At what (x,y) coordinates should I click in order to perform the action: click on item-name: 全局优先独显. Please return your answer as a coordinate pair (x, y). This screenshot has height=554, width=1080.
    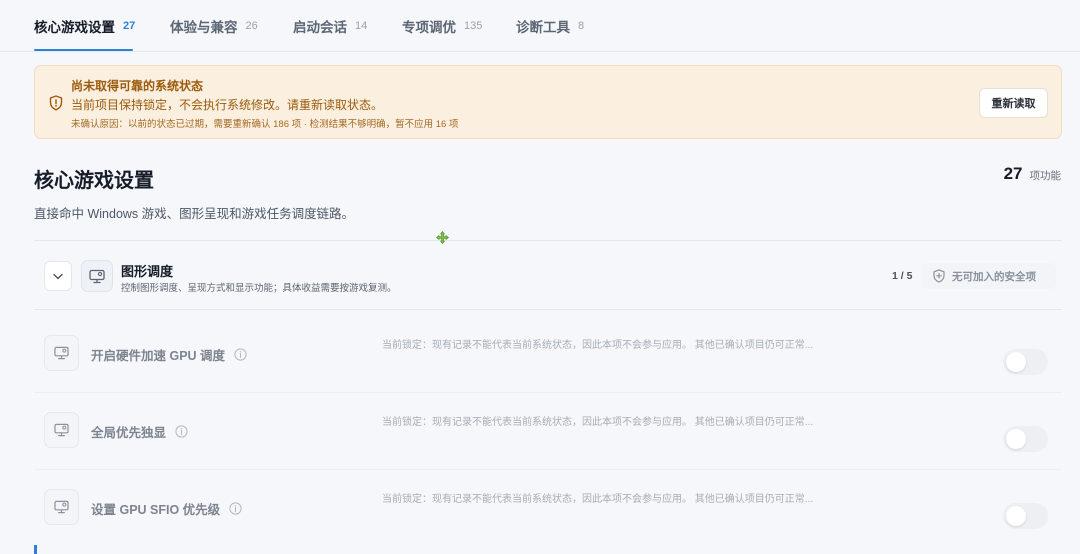
    Looking at the image, I should click on (139, 431).